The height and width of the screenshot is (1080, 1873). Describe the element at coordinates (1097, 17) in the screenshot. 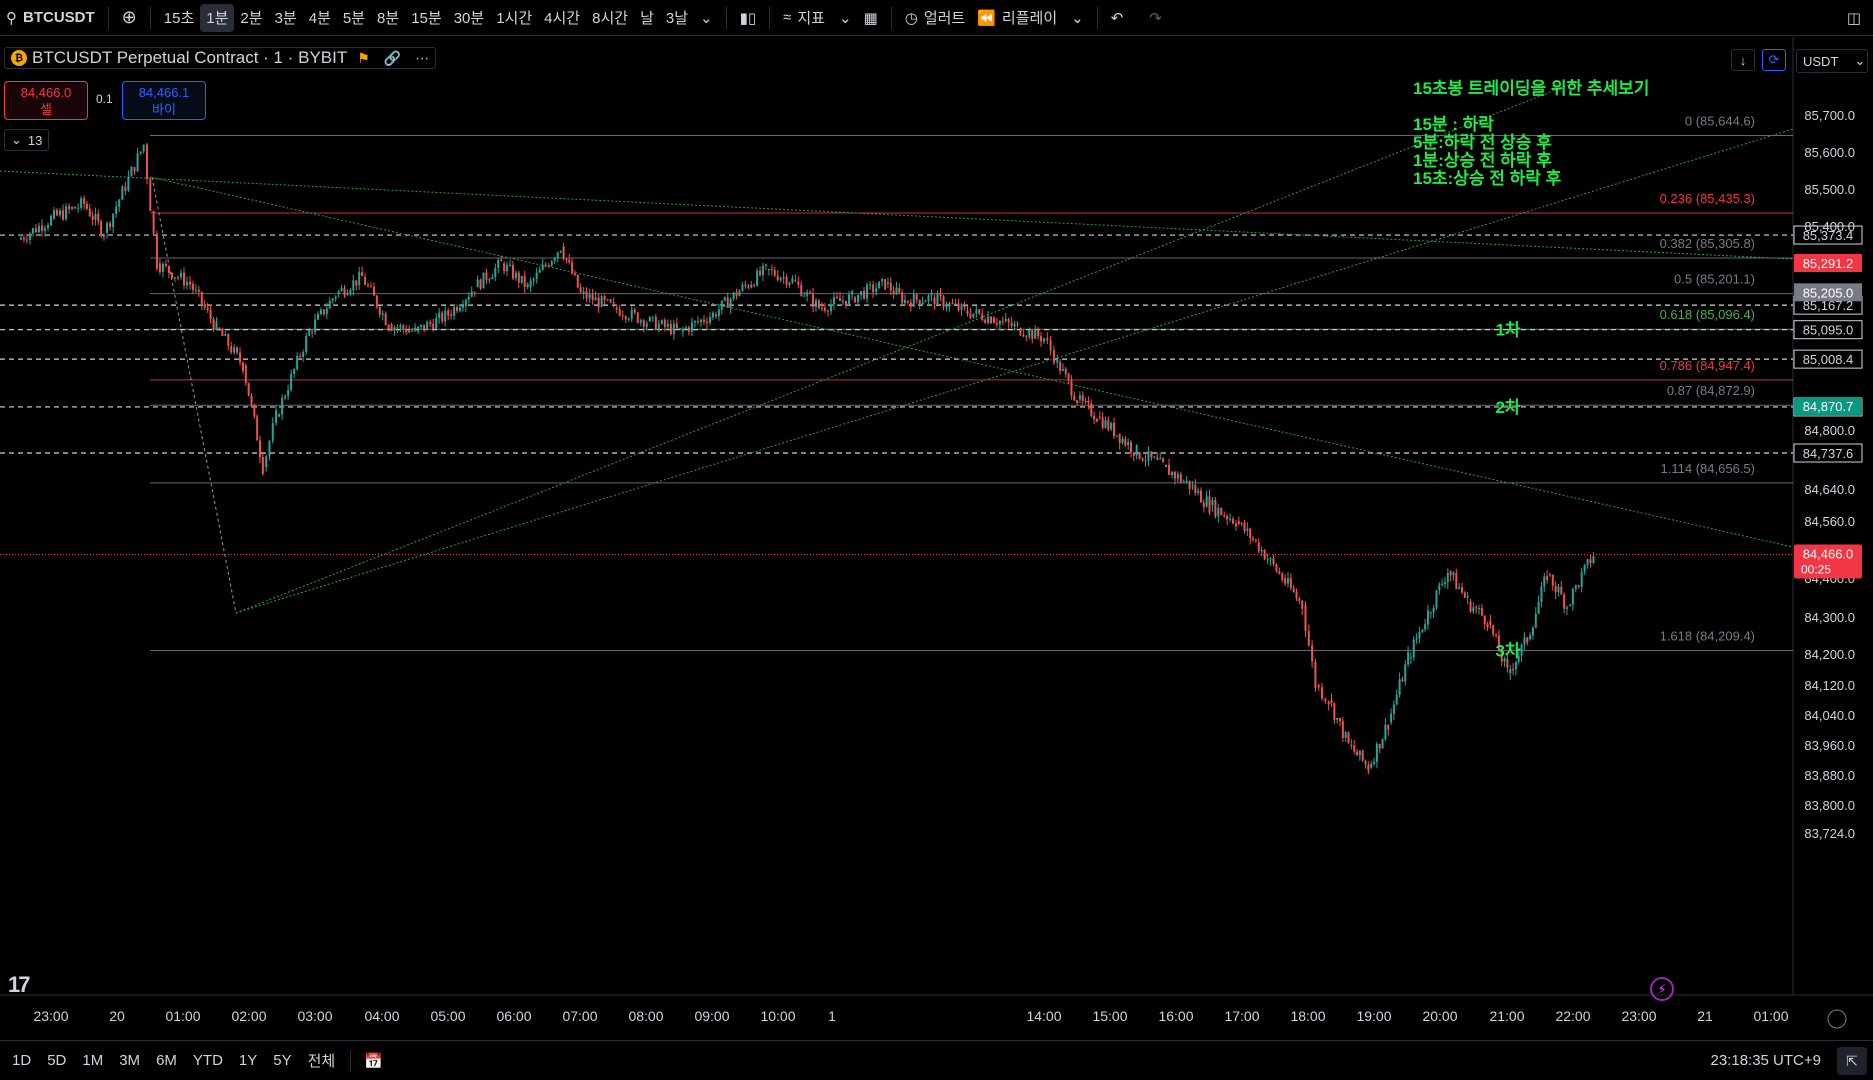

I see `divider` at that location.